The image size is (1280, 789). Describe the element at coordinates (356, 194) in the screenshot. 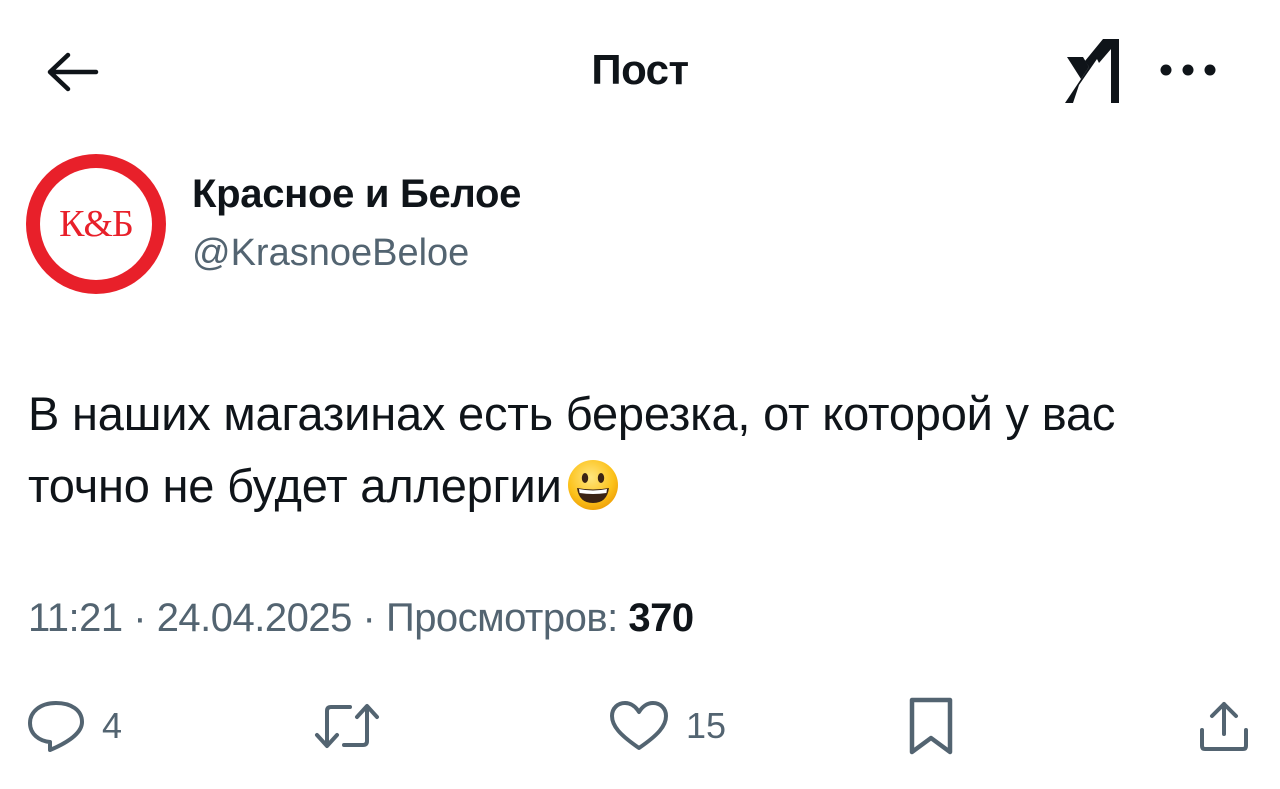

I see `author-display-name: Красное и Белое` at that location.